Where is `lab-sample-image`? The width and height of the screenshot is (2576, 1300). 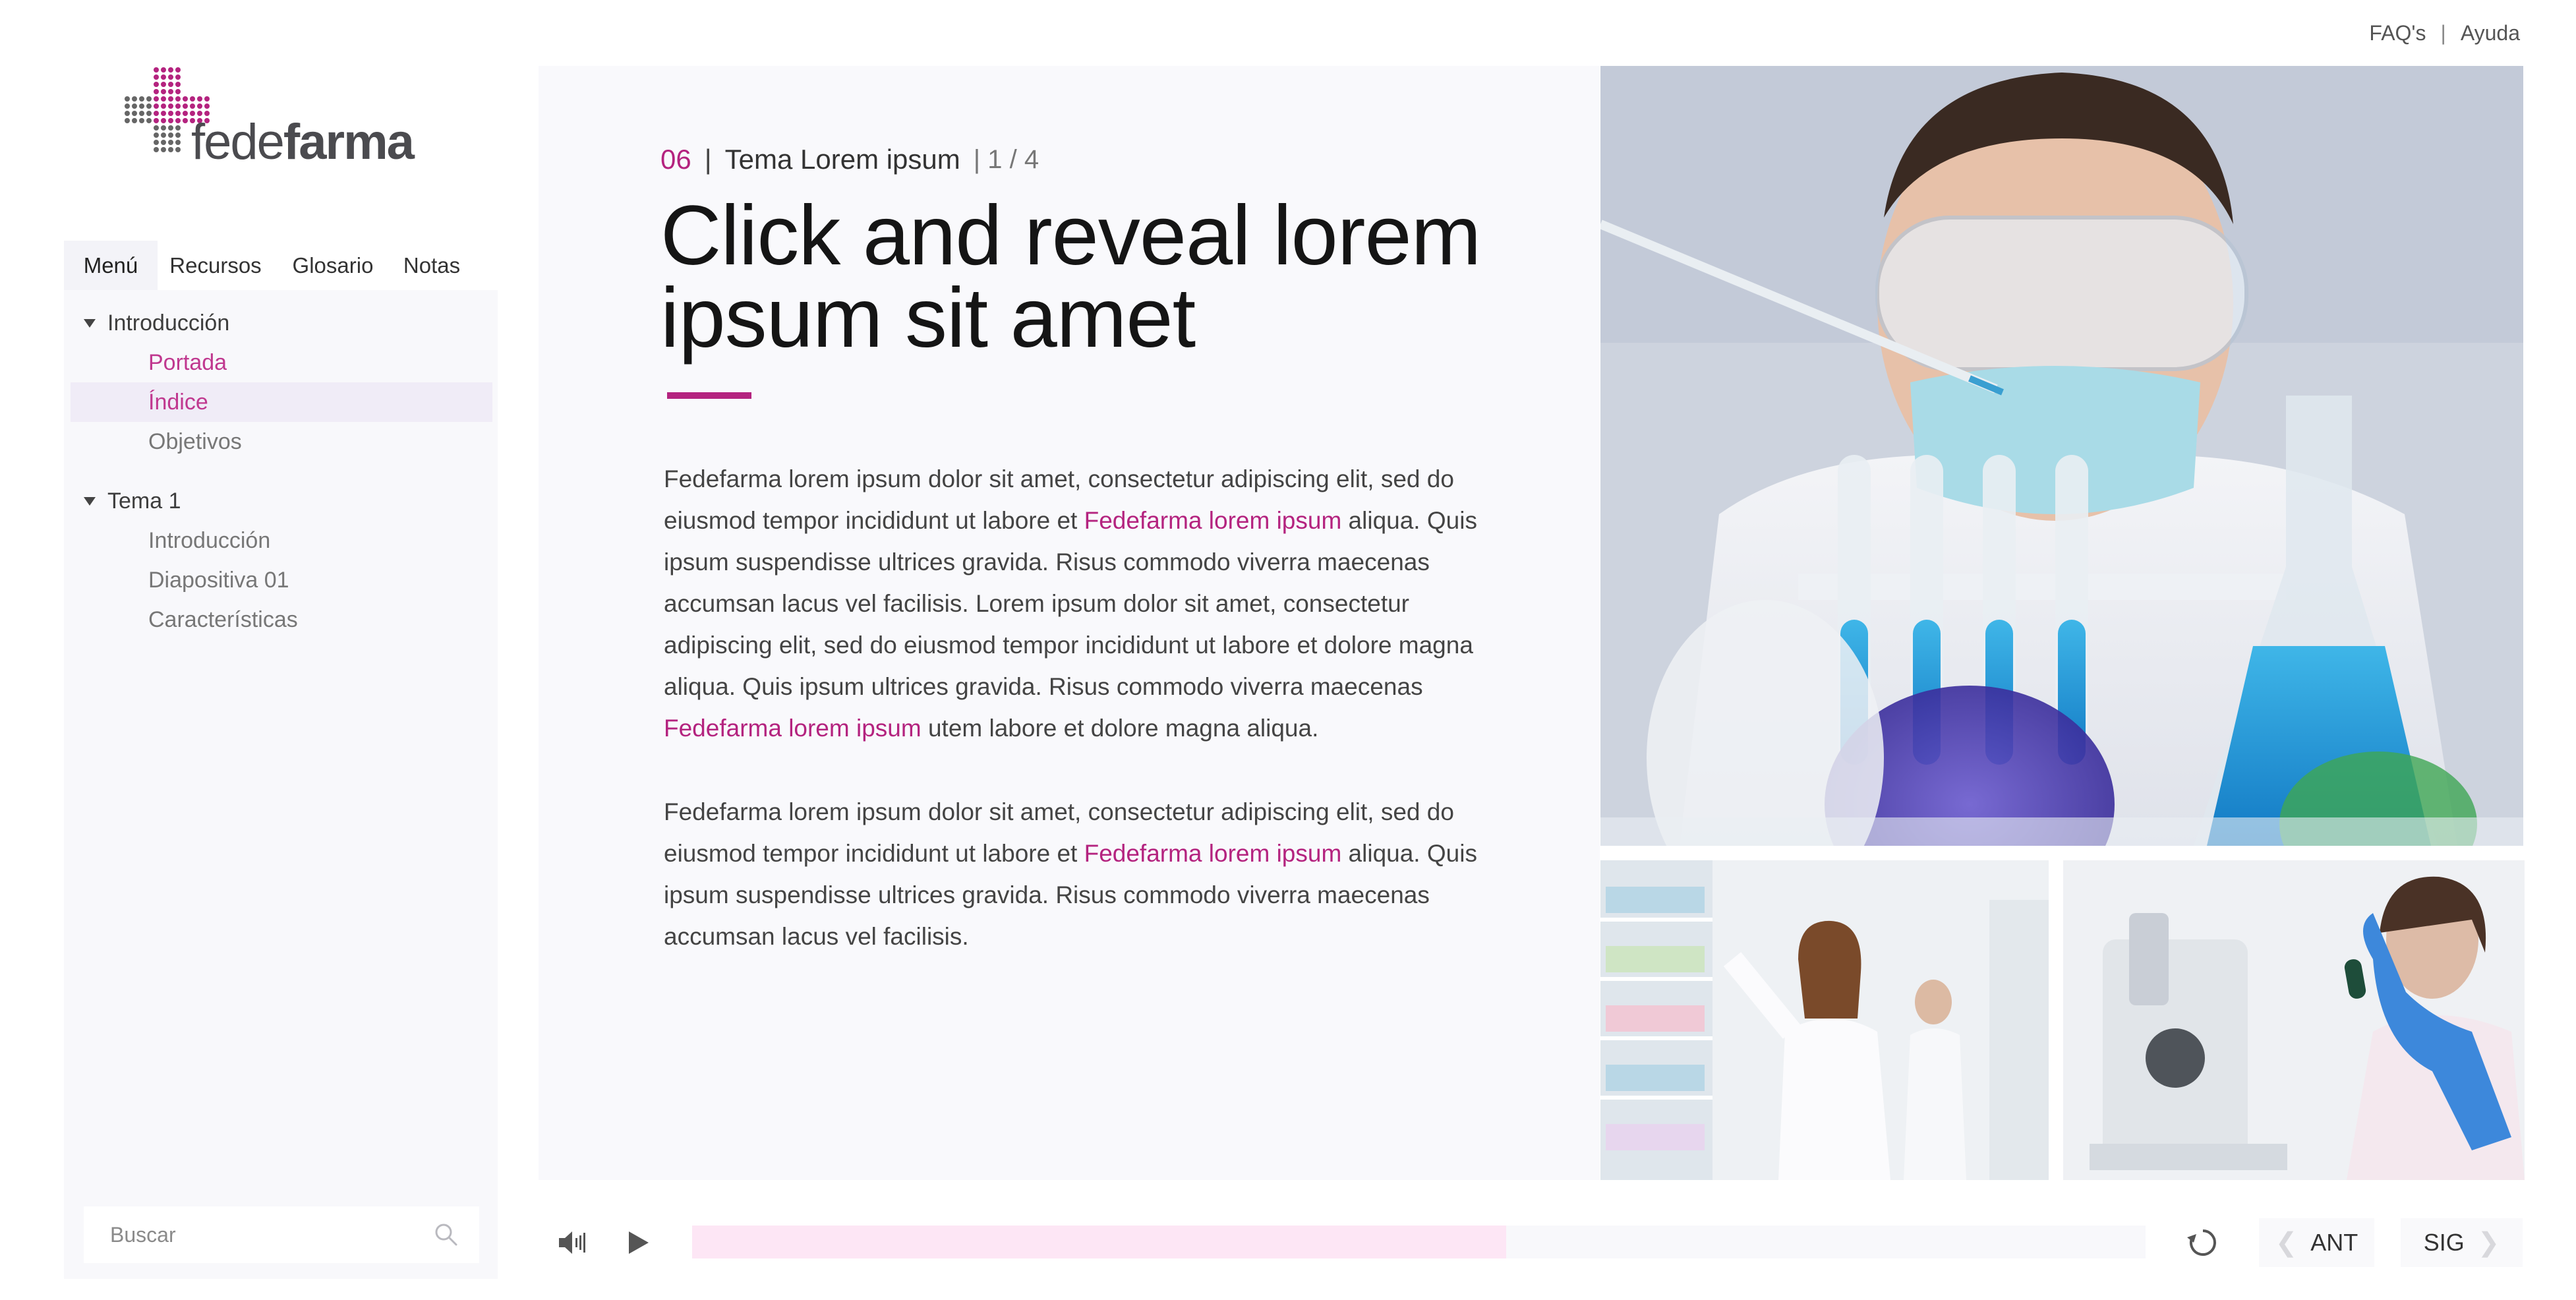
lab-sample-image is located at coordinates (2294, 1020).